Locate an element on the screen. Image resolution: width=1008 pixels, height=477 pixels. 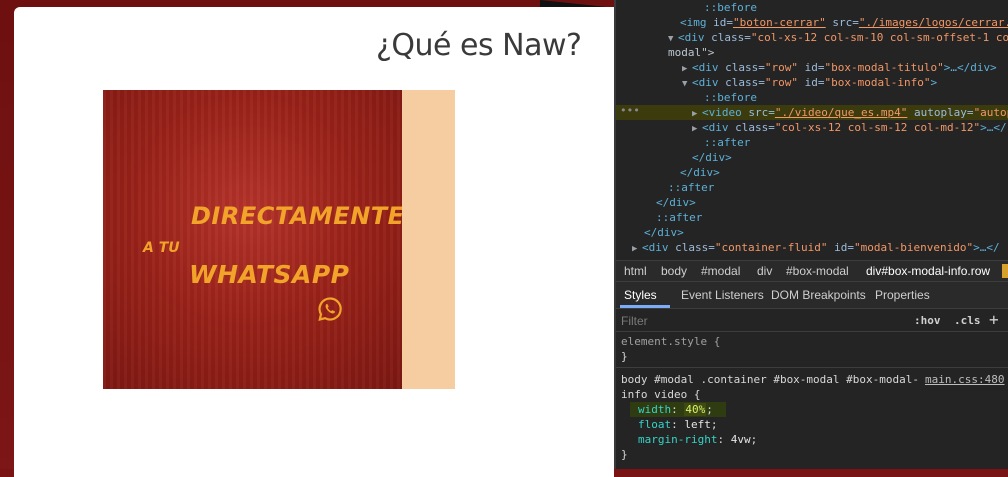
prop-width-name: width is located at coordinates (655, 409).